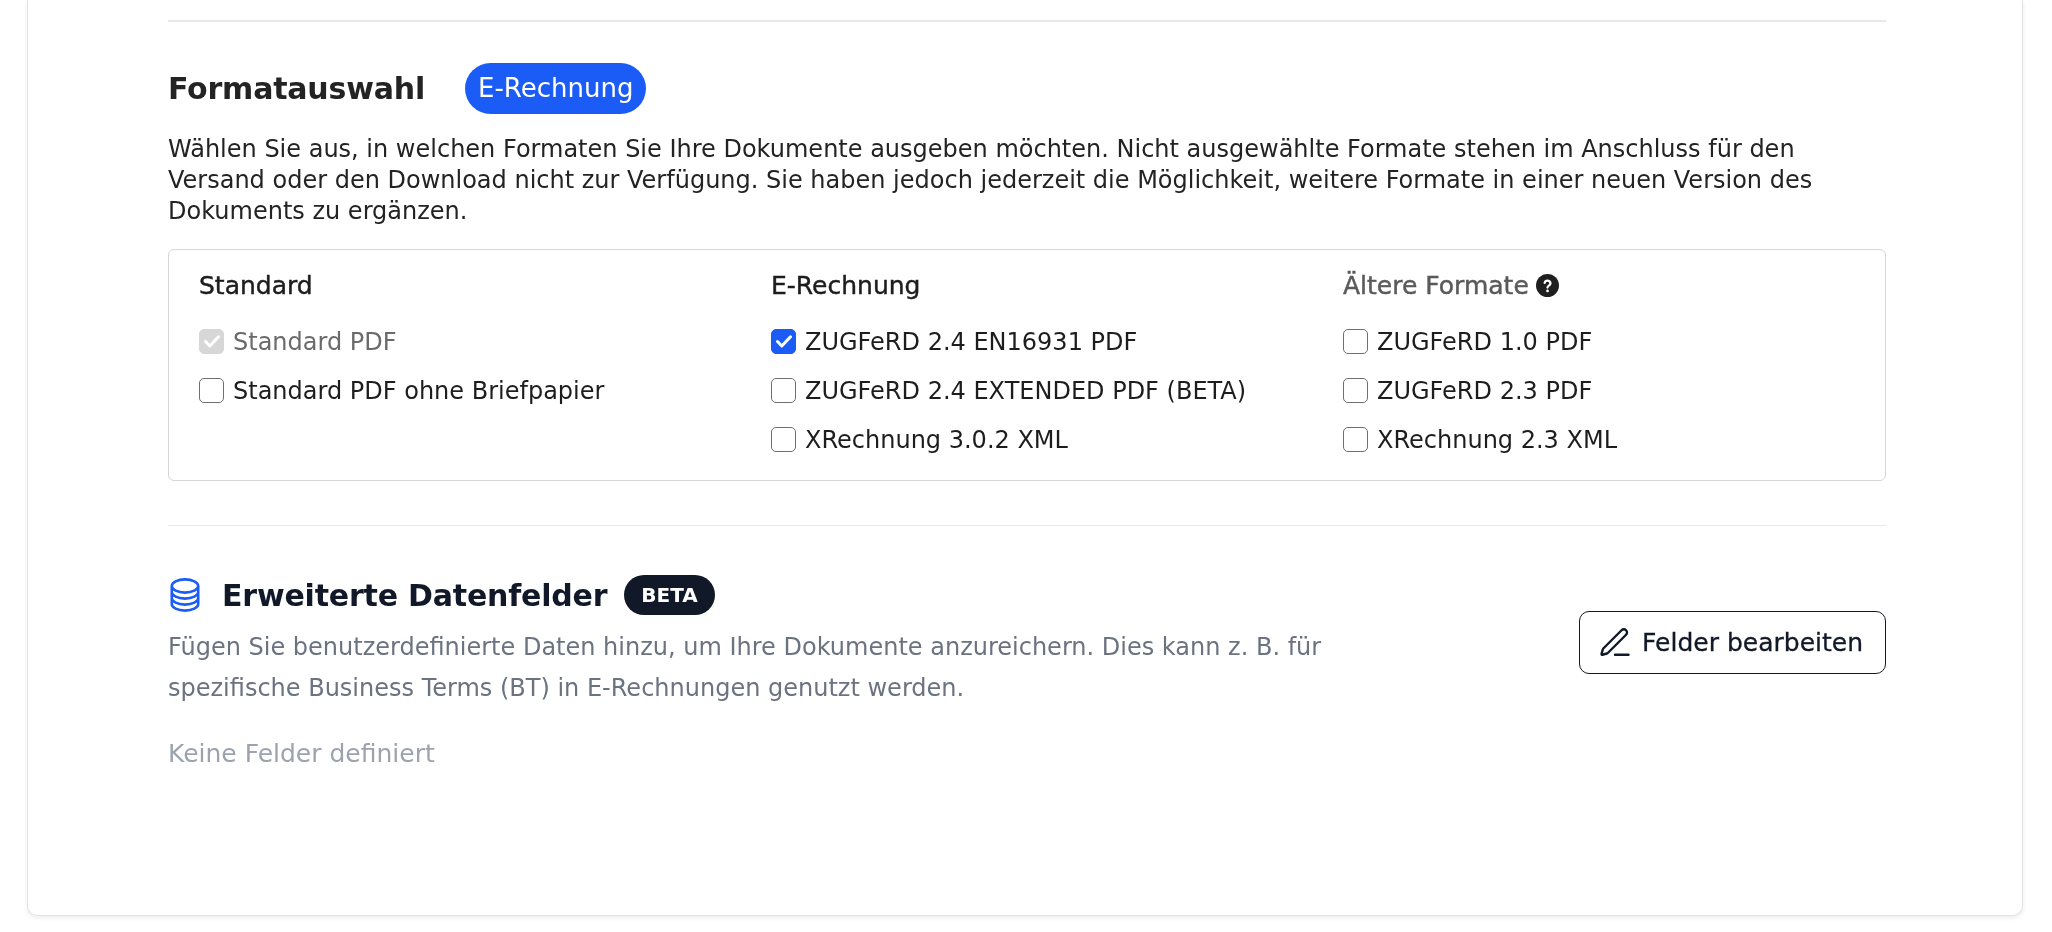 Image resolution: width=2052 pixels, height=932 pixels. Describe the element at coordinates (296, 88) in the screenshot. I see `section-title: Formatauswahl` at that location.